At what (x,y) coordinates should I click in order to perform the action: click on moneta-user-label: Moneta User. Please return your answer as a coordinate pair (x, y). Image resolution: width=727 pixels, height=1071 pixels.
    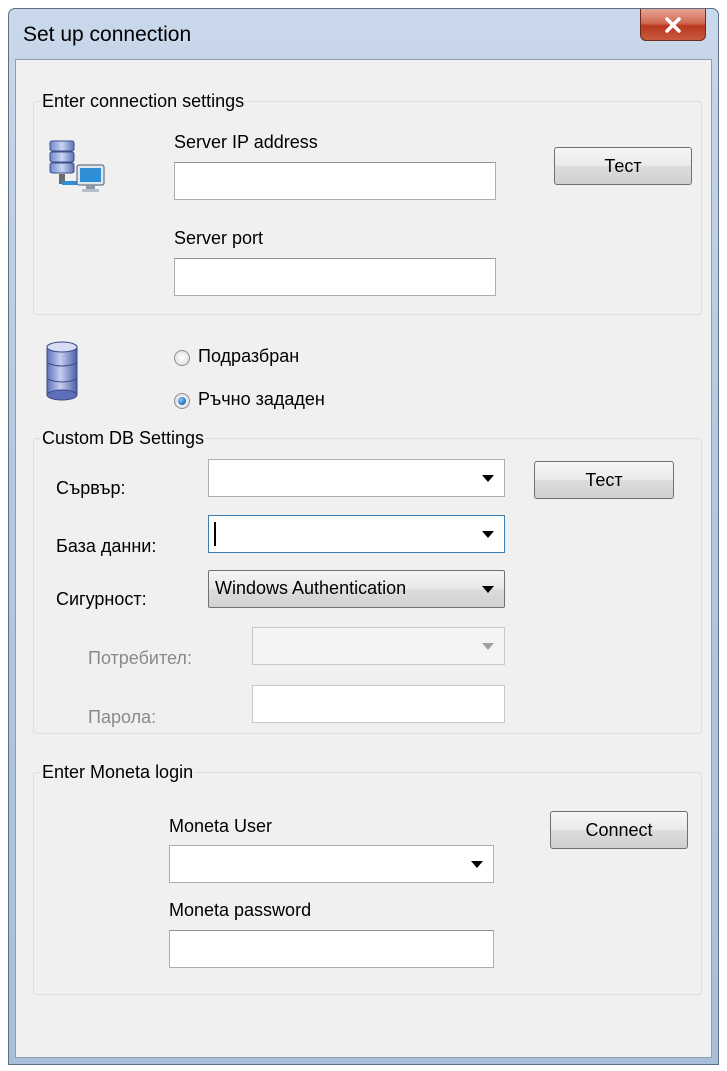
    Looking at the image, I should click on (221, 826).